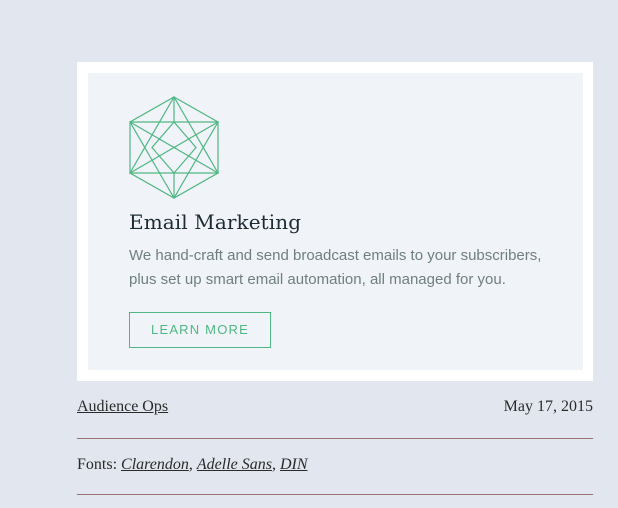  What do you see at coordinates (200, 330) in the screenshot?
I see `learn-more-button: LEARN MORE` at bounding box center [200, 330].